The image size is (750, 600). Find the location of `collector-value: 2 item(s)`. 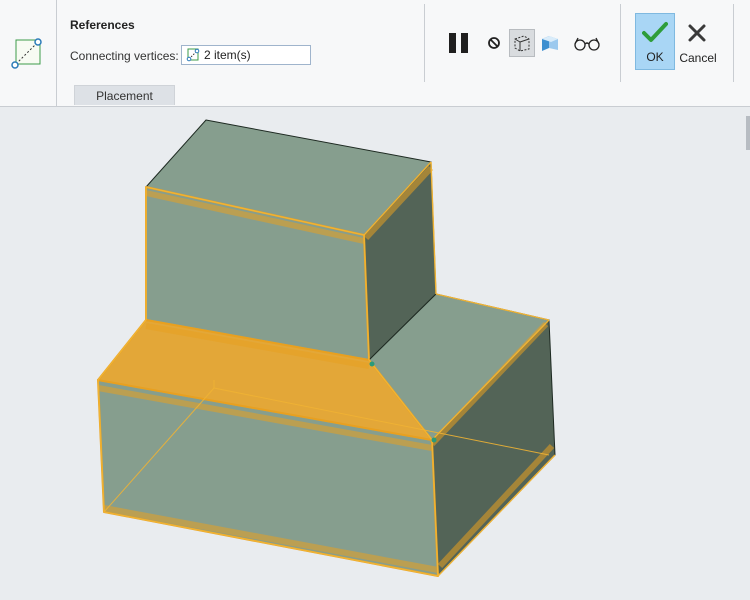

collector-value: 2 item(s) is located at coordinates (227, 55).